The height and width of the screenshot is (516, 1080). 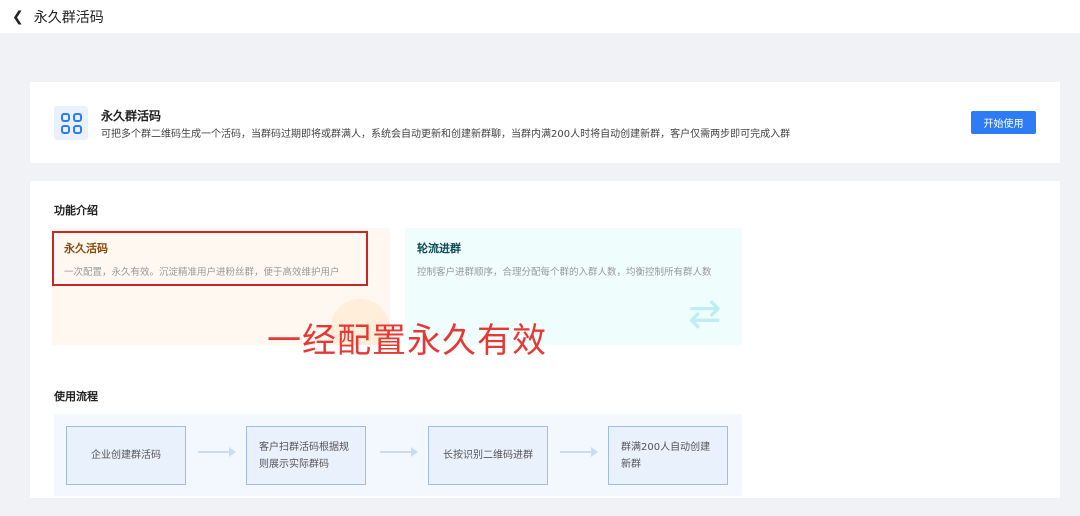 What do you see at coordinates (488, 455) in the screenshot?
I see `flow-step: 长按识别二维码进群` at bounding box center [488, 455].